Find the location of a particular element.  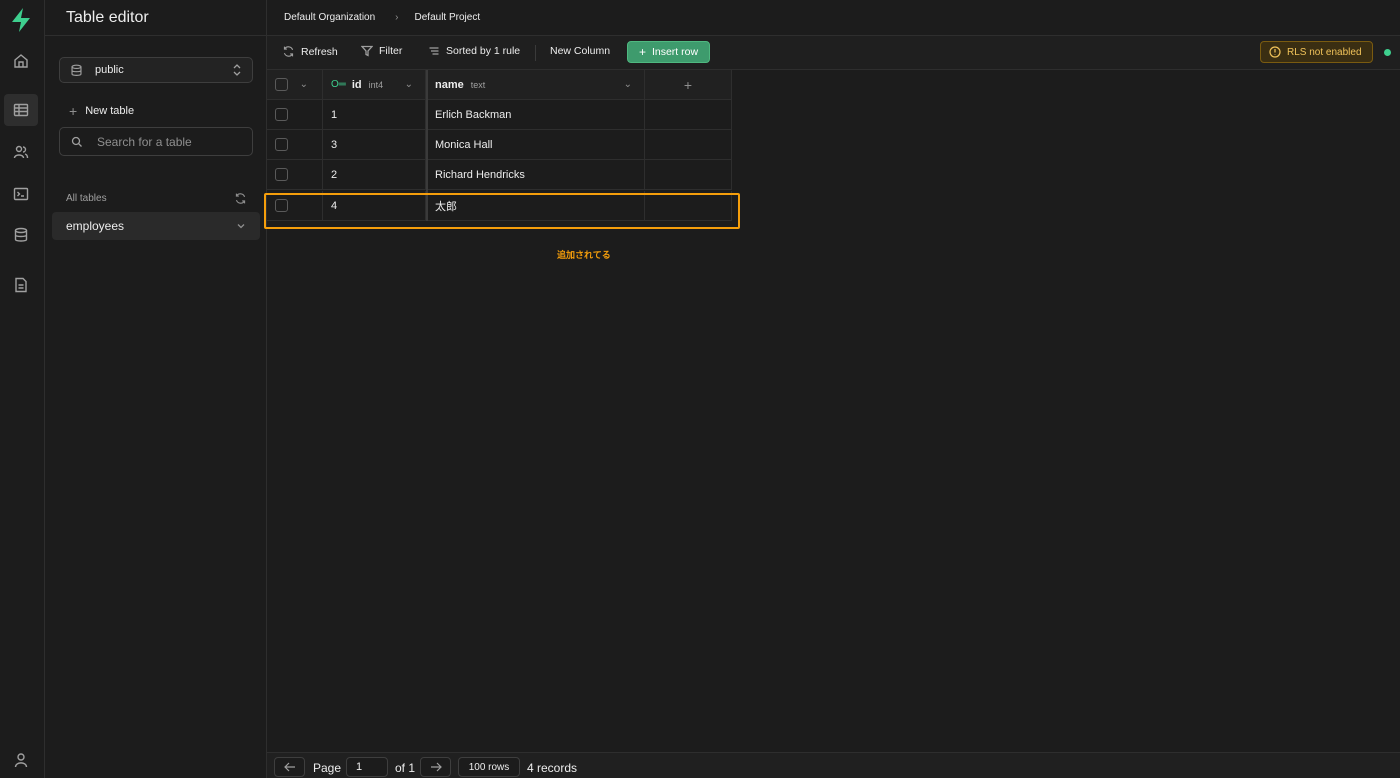

table-item-label: employees is located at coordinates (95, 226).